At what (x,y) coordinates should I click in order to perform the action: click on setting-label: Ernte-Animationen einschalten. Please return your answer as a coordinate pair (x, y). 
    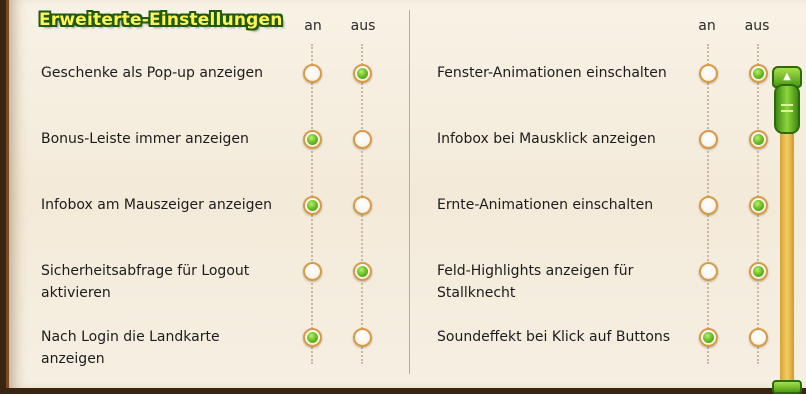
    Looking at the image, I should click on (545, 205).